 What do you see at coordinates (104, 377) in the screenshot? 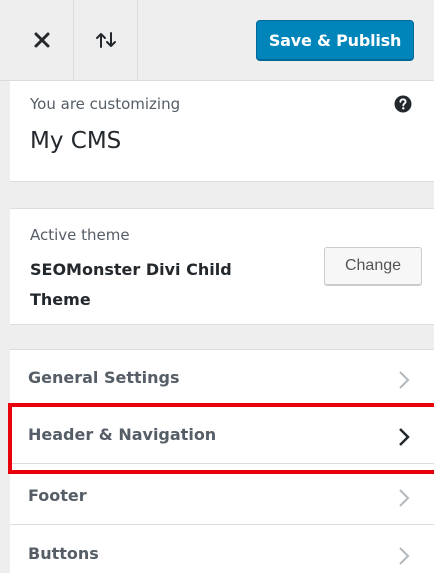
I see `section-label: General Settings` at bounding box center [104, 377].